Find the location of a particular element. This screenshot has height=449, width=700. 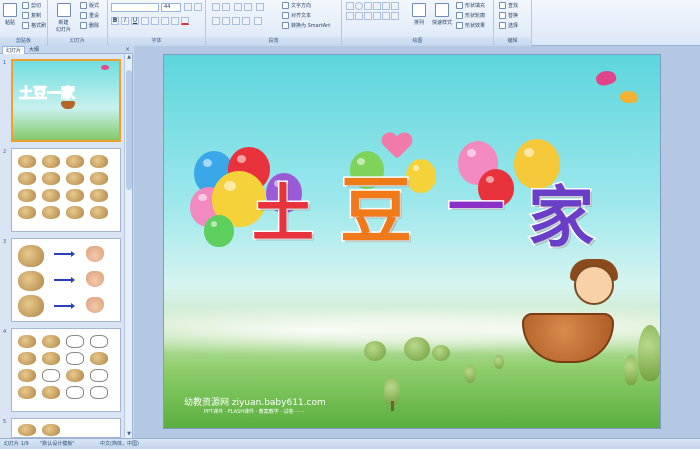

shape-more-icon is located at coordinates (395, 16).